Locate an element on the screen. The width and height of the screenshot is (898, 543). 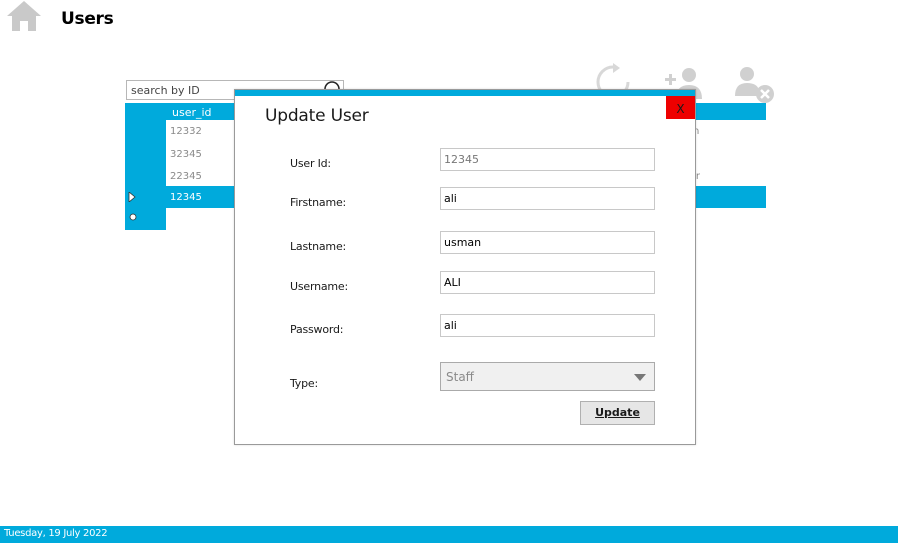
table-row: 32345 is located at coordinates (186, 154).